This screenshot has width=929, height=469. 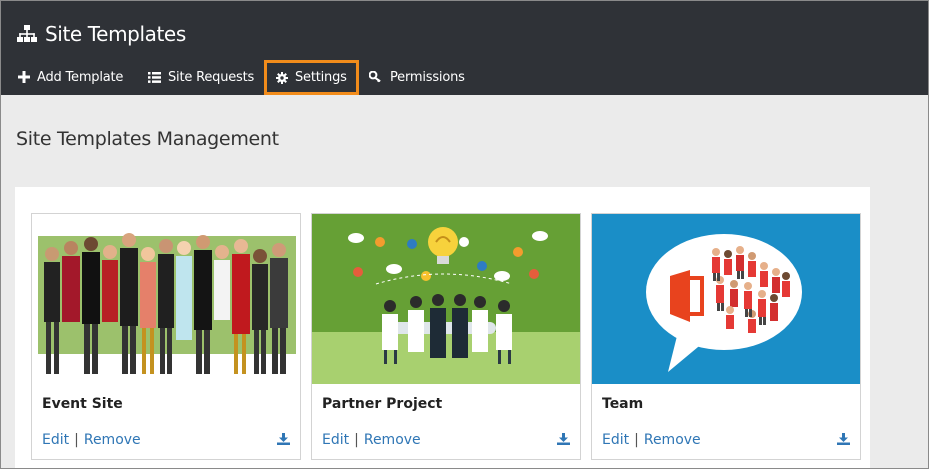 What do you see at coordinates (623, 404) in the screenshot?
I see `card-title: Team` at bounding box center [623, 404].